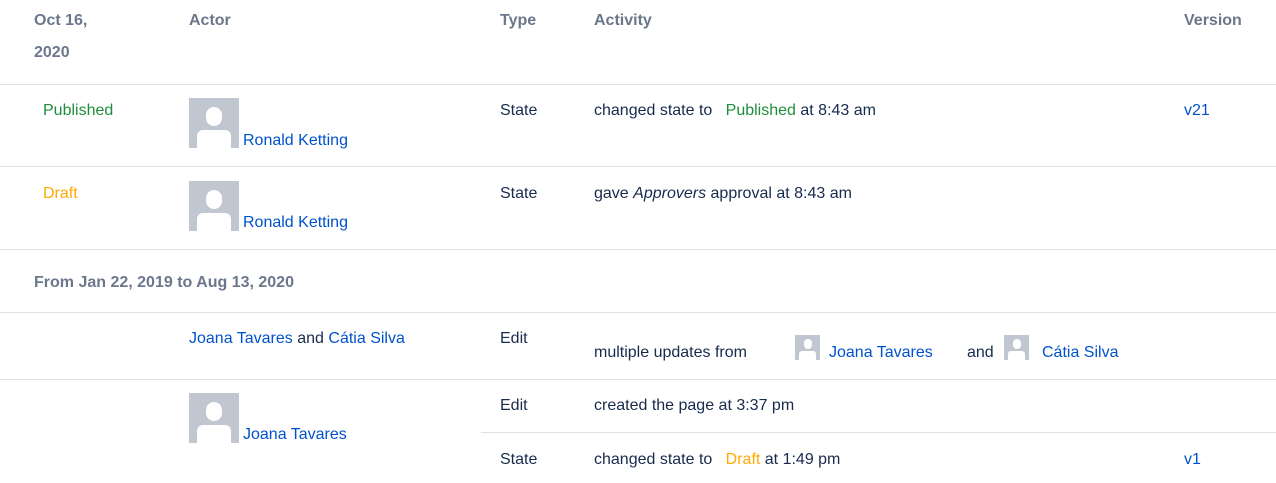 This screenshot has height=483, width=1276. Describe the element at coordinates (760, 110) in the screenshot. I see `state-label: Published` at that location.